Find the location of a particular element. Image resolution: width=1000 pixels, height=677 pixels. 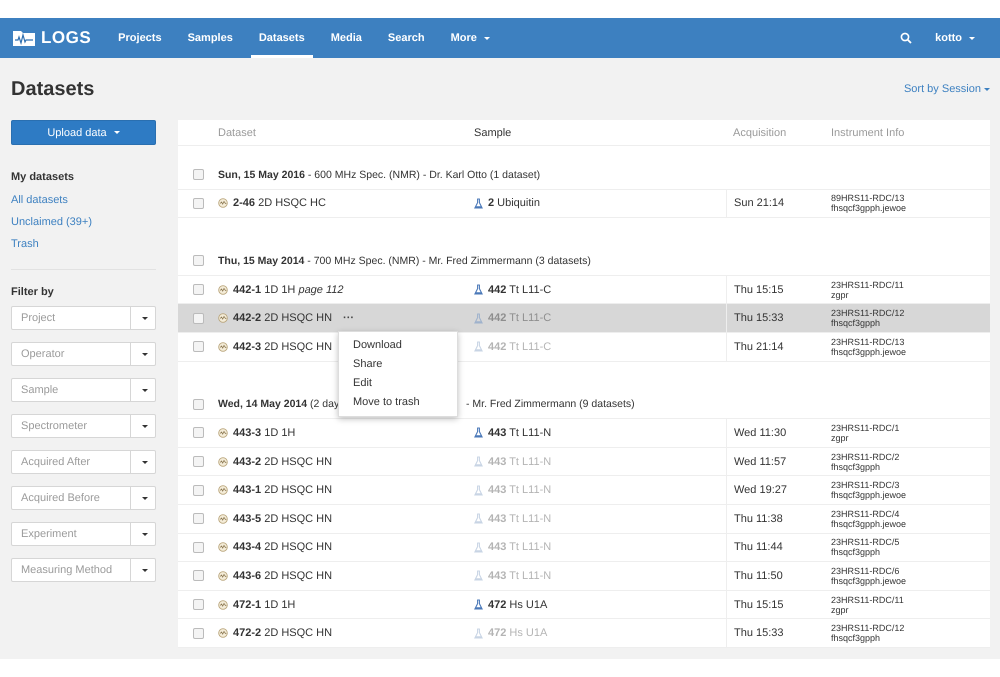

instrument-info: 23HRS11-RDC/5 fhsqcf3gpph is located at coordinates (865, 547).